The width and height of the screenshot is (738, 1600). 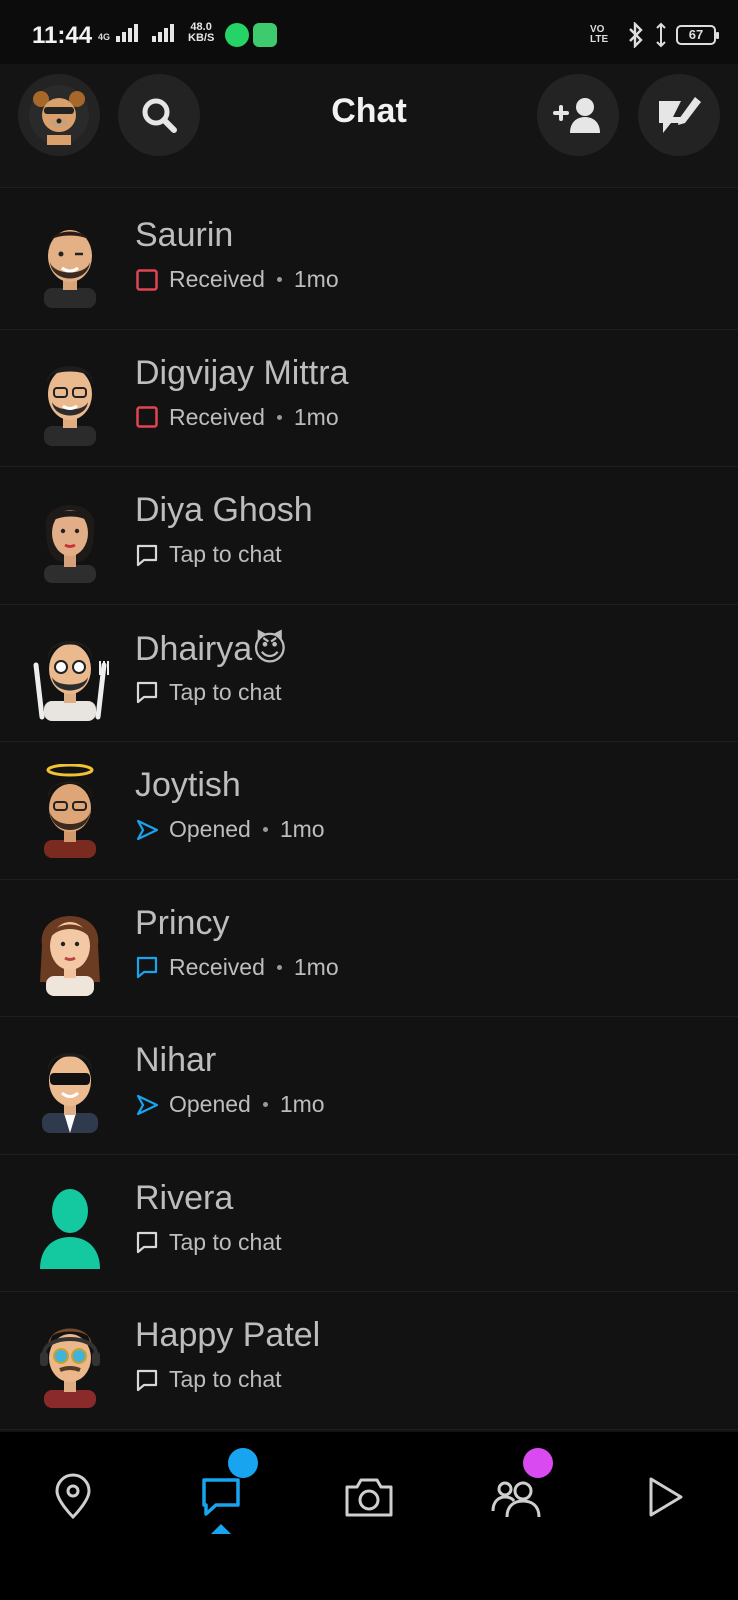 What do you see at coordinates (176, 1060) in the screenshot?
I see `chat-name: Nihar` at bounding box center [176, 1060].